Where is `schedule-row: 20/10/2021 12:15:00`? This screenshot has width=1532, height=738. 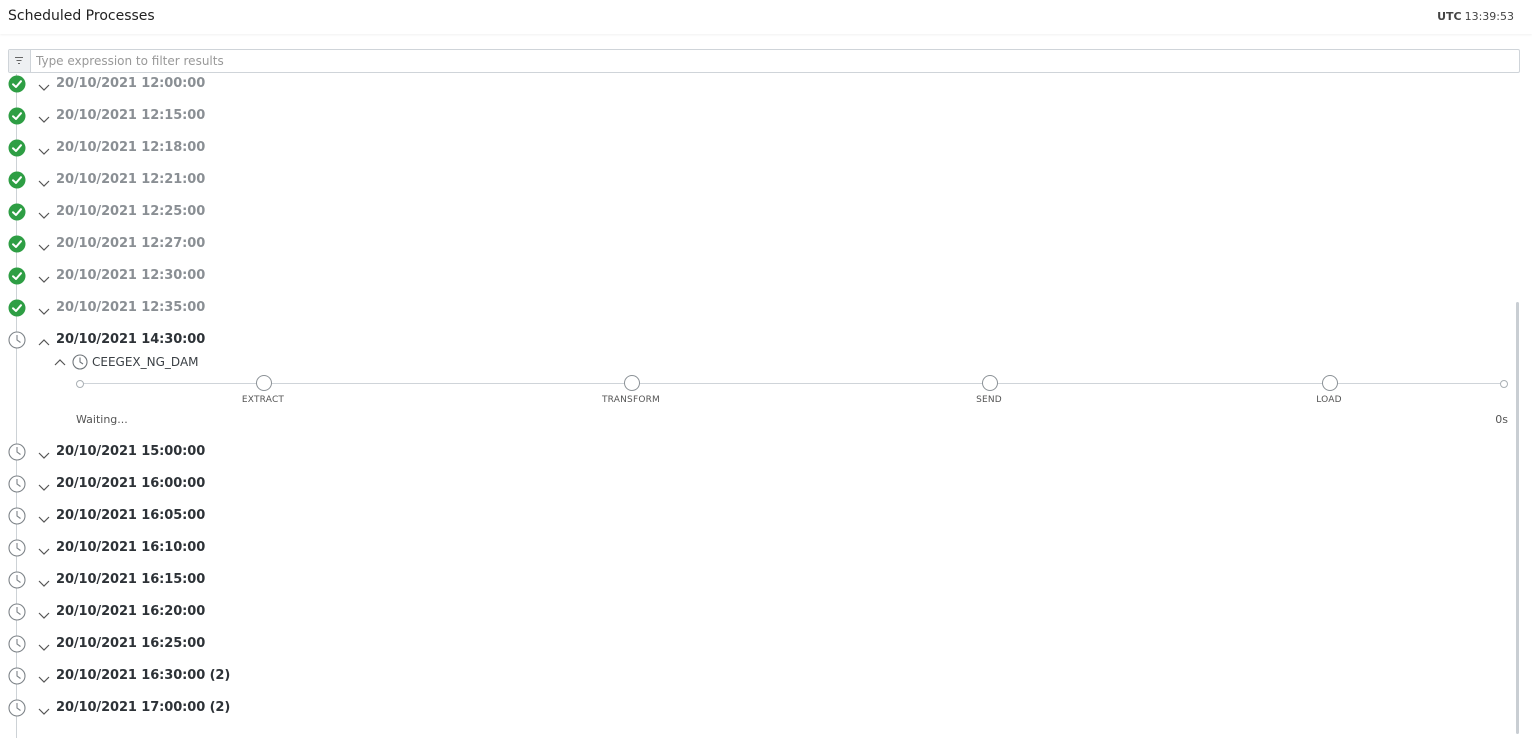
schedule-row: 20/10/2021 12:15:00 is located at coordinates (750, 116).